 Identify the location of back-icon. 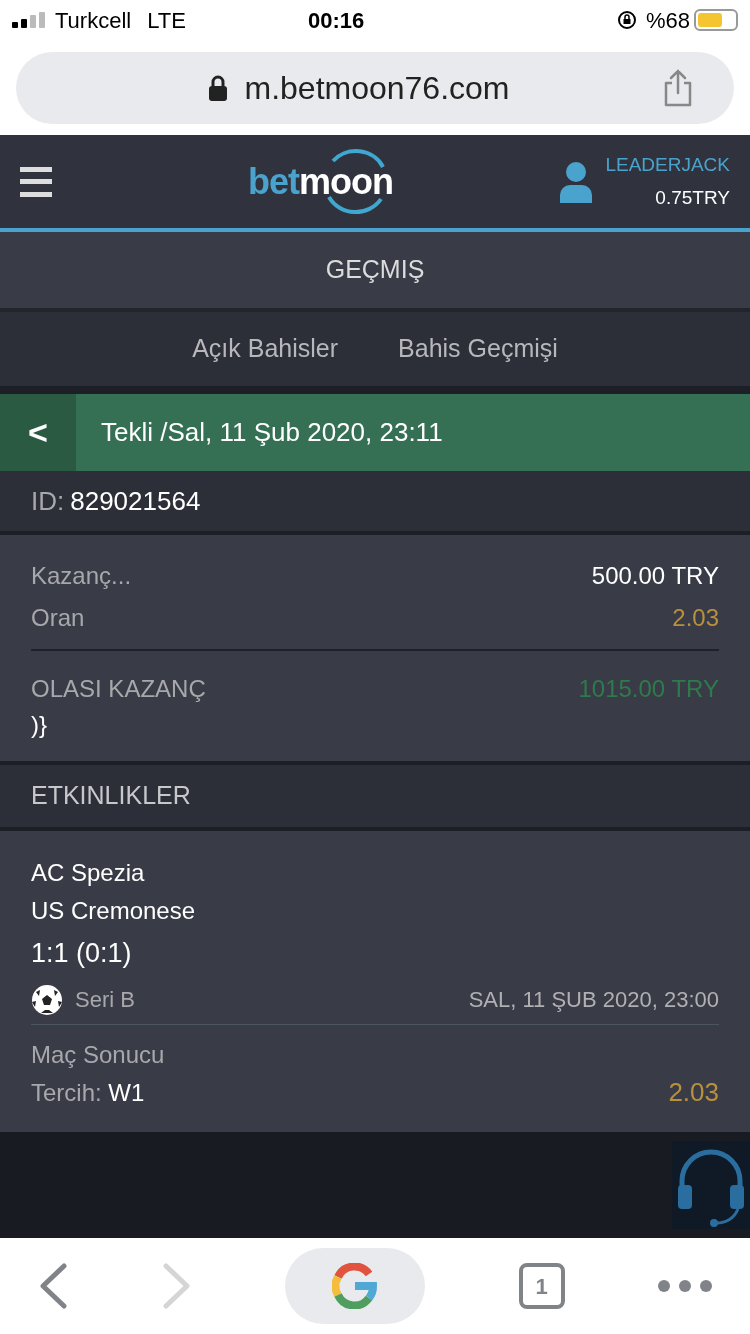
(53, 1286).